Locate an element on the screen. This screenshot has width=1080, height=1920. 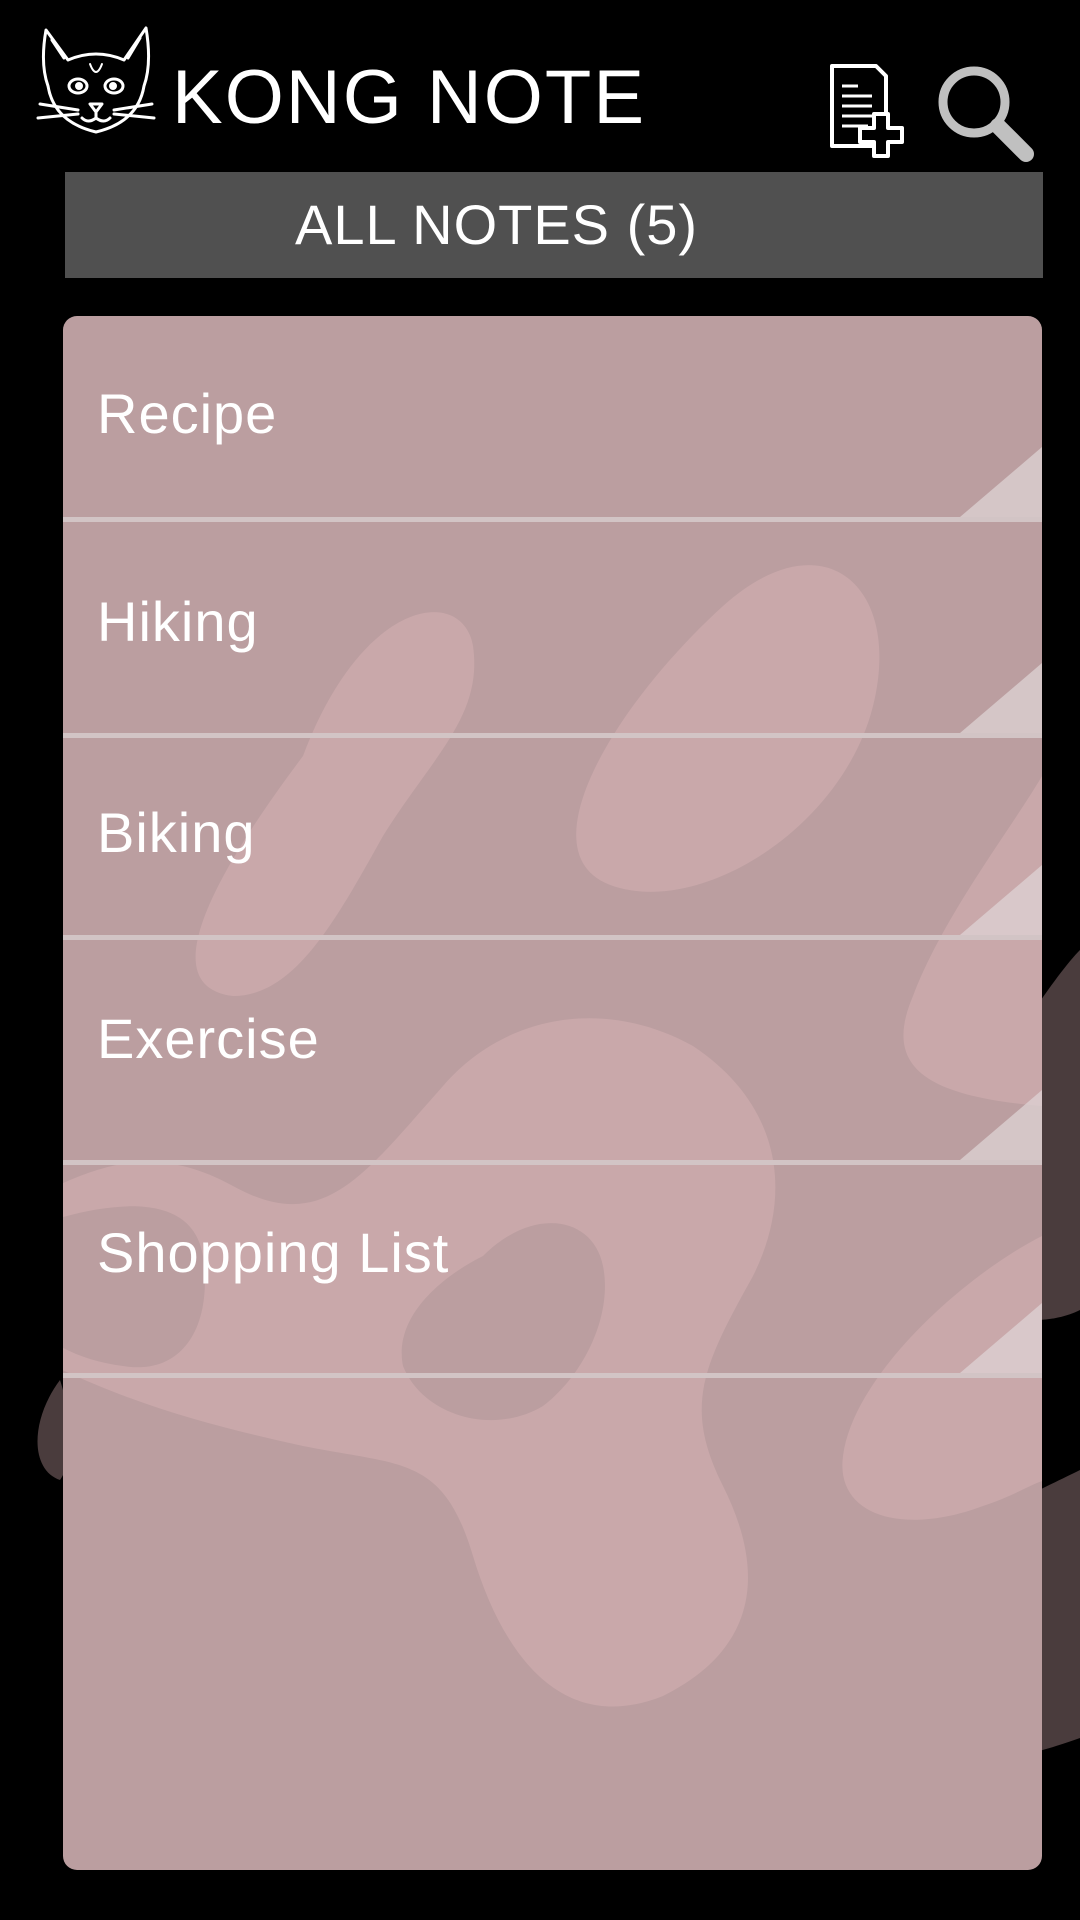
note-title: Shopping List is located at coordinates (273, 1252).